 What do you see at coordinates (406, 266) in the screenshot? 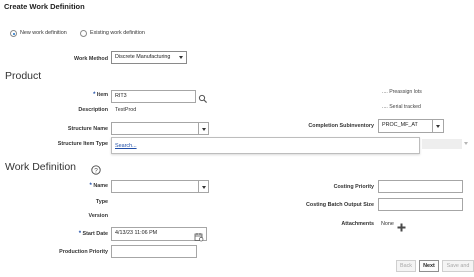
I see `back-button: Back` at bounding box center [406, 266].